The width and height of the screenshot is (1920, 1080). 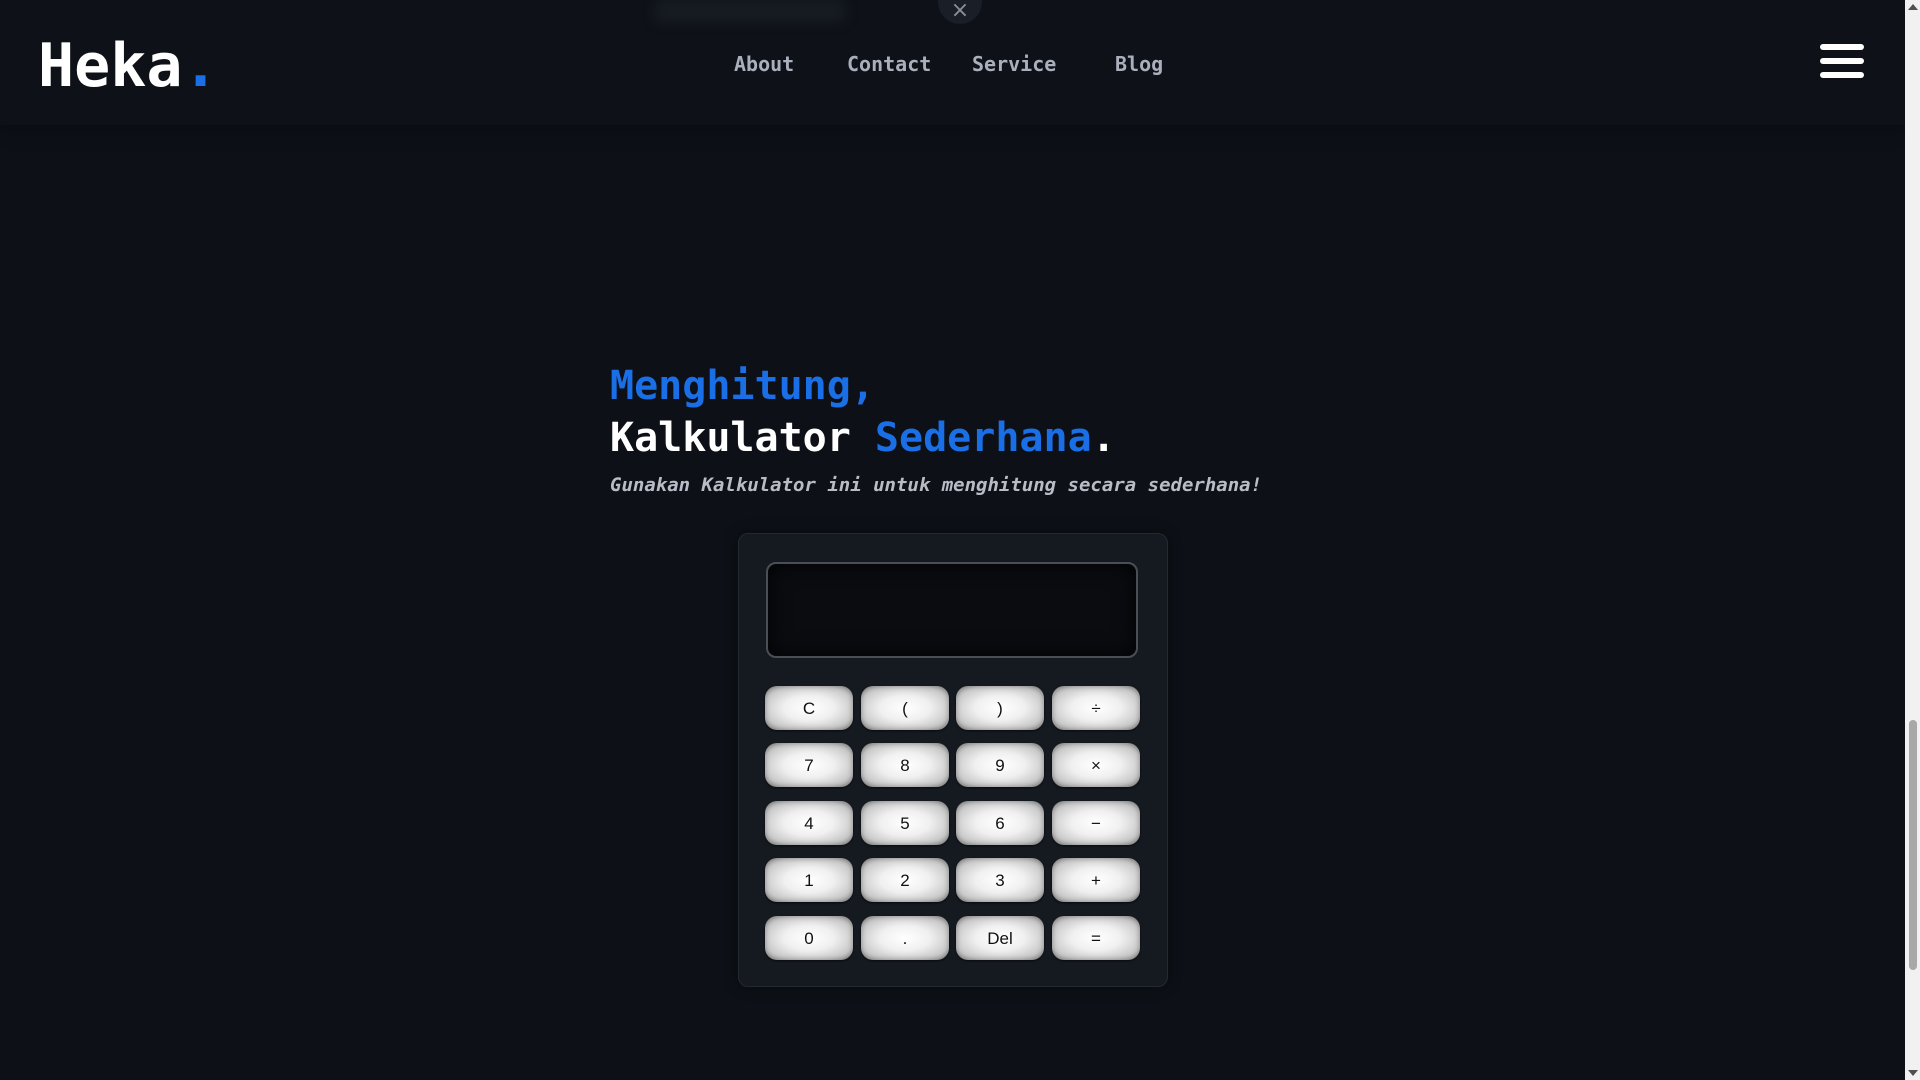 I want to click on hero-title-accent: Sederhana, so click(x=983, y=438).